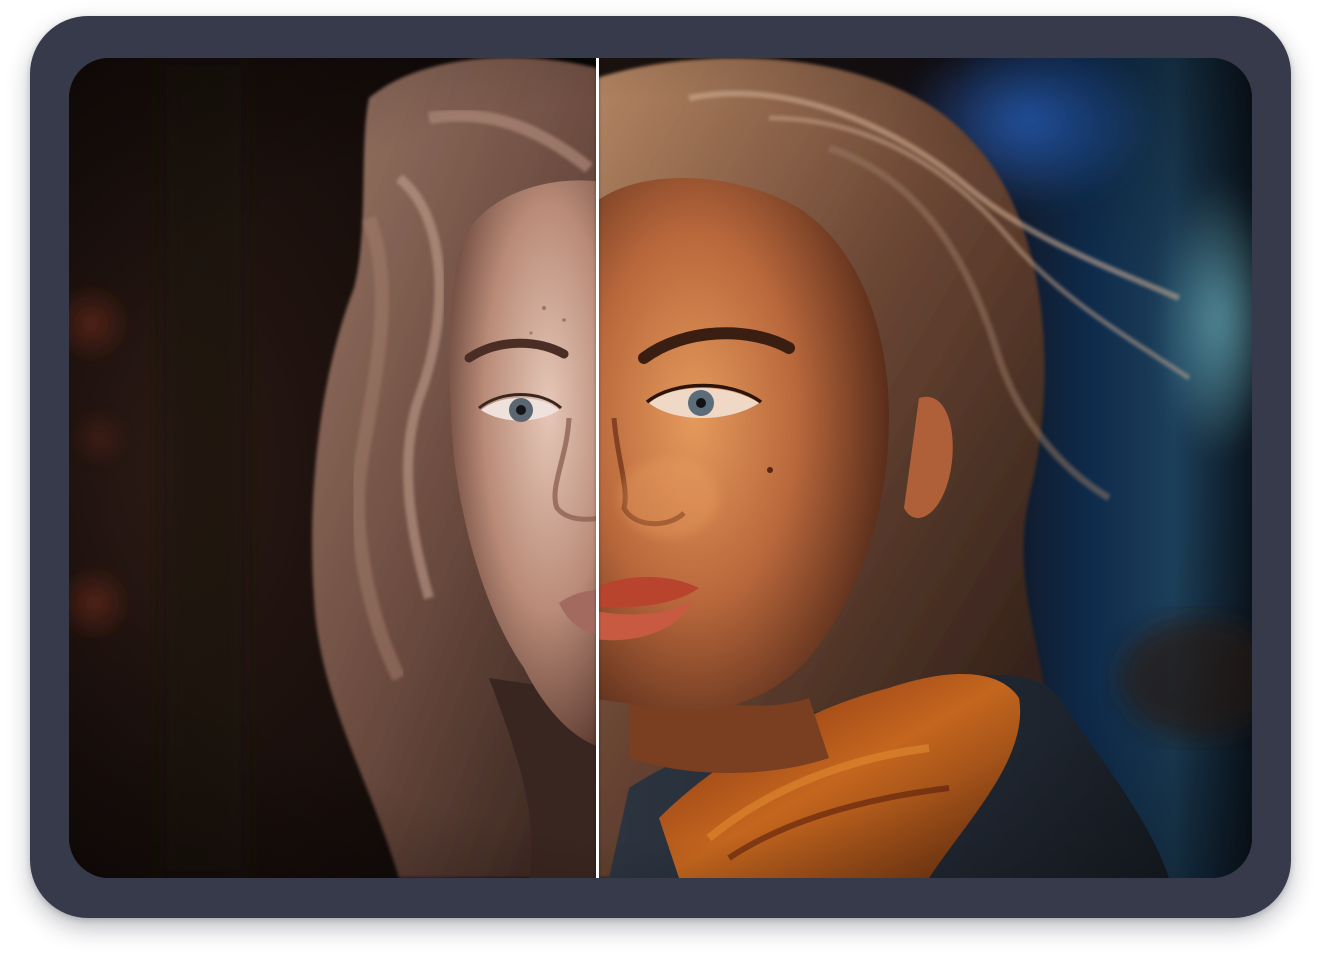  What do you see at coordinates (598, 468) in the screenshot?
I see `comparison-slider-handle` at bounding box center [598, 468].